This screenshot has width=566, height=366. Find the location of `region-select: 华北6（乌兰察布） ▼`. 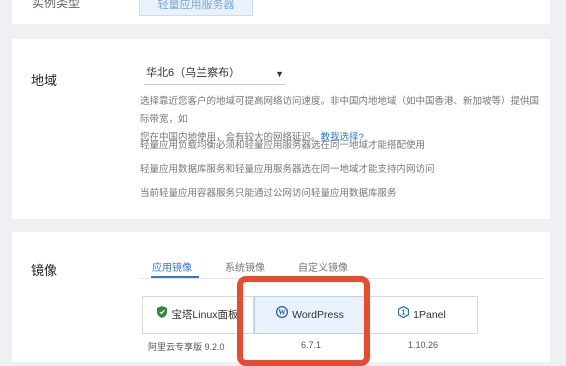

region-select: 华北6（乌兰察布） ▼ is located at coordinates (215, 74).